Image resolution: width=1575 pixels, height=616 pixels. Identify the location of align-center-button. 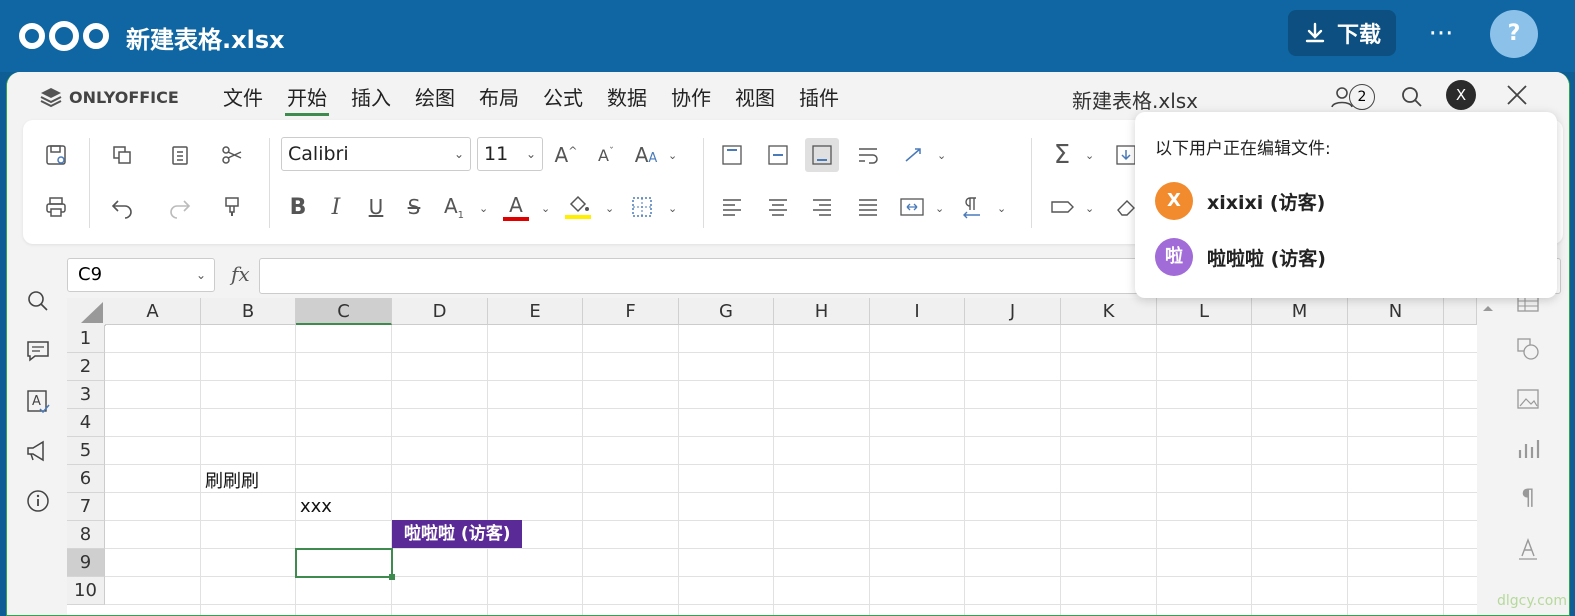
(778, 207).